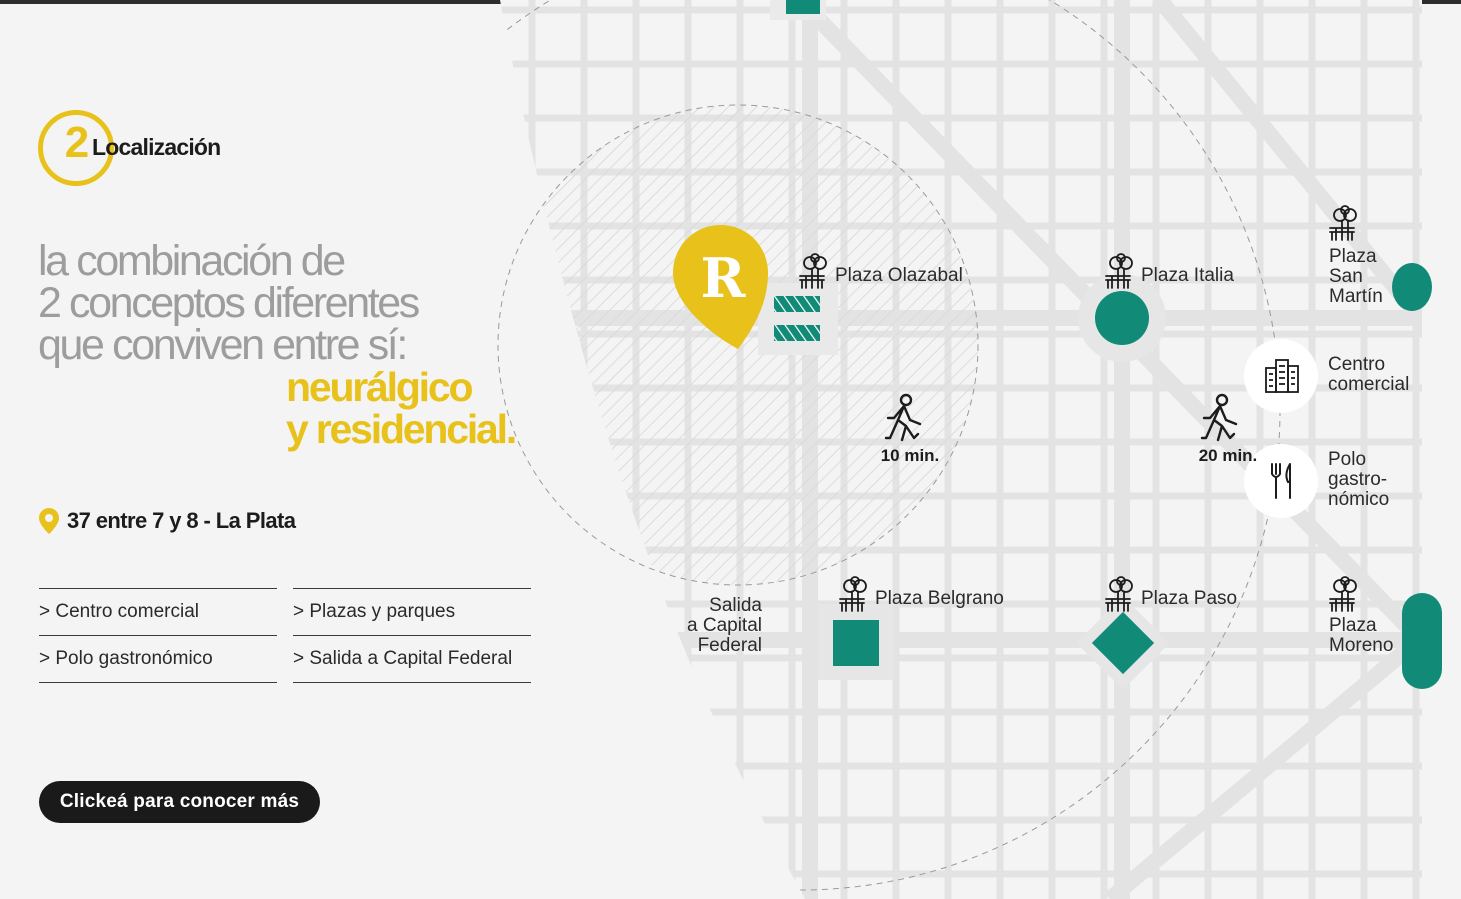 The image size is (1461, 899). I want to click on label-plaza-san-martin: Plaza San Martín, so click(1356, 276).